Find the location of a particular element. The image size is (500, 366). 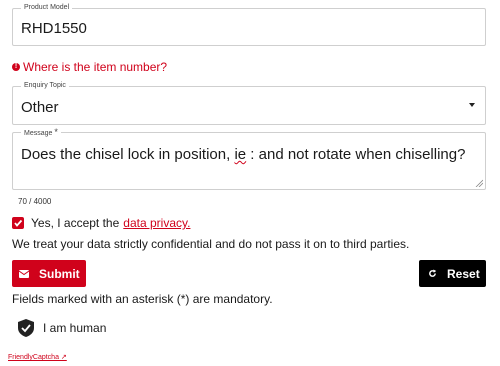

privacy-checkbox is located at coordinates (18, 223).